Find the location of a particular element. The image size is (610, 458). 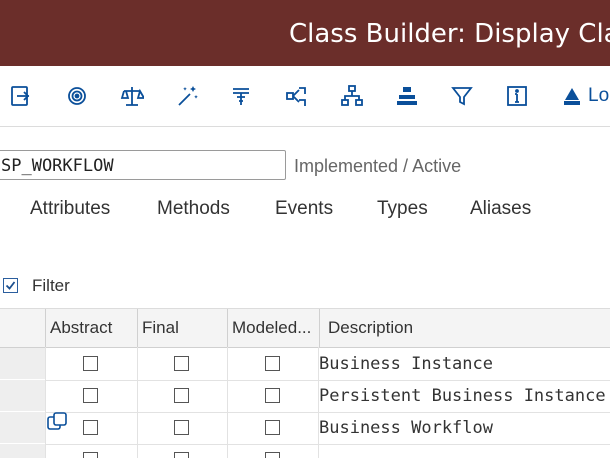

table-row is located at coordinates (305, 451).